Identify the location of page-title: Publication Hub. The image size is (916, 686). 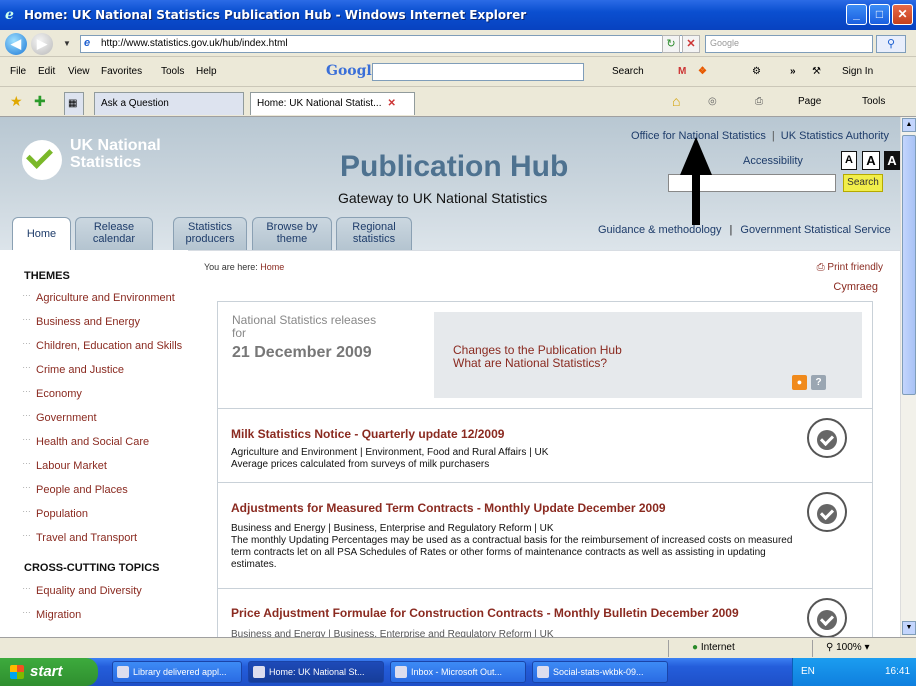
(454, 166).